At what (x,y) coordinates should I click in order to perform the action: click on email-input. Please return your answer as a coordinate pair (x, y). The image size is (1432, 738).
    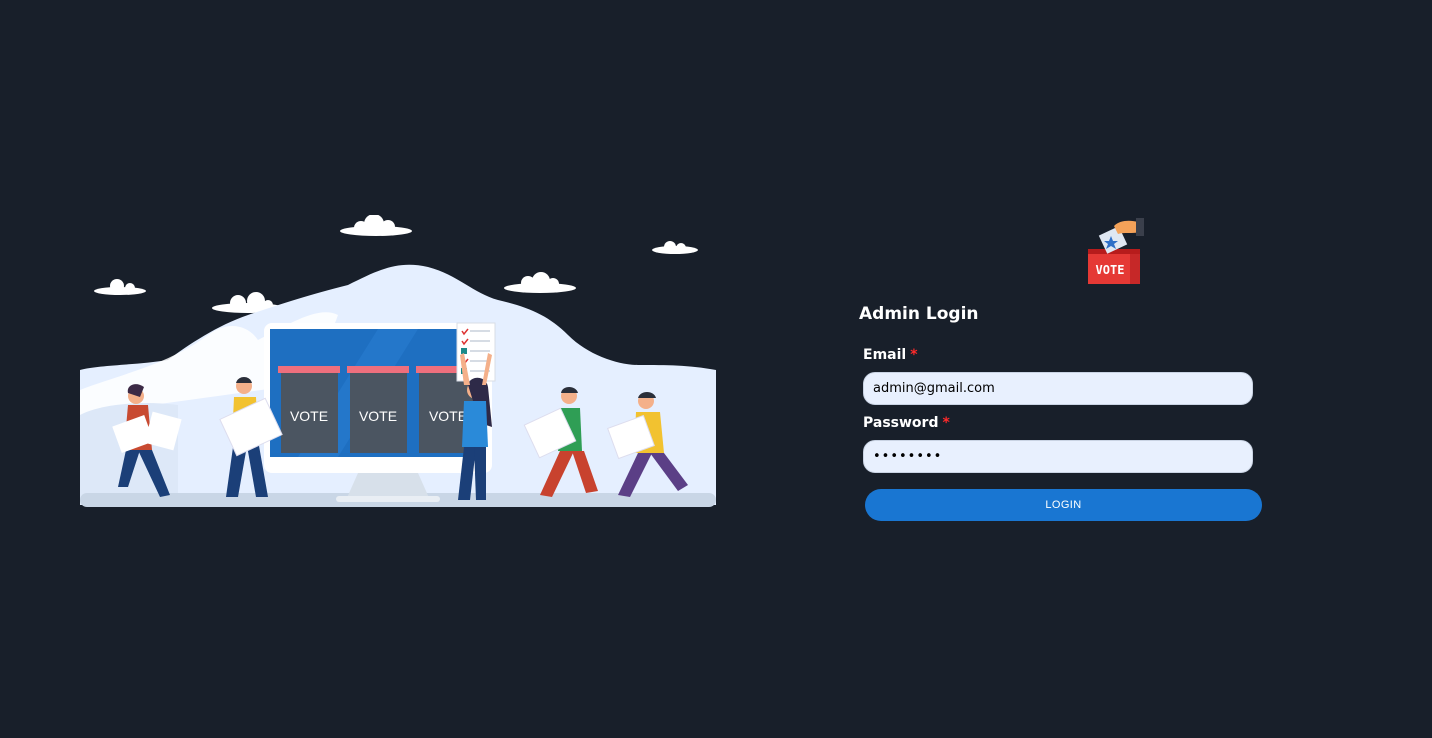
    Looking at the image, I should click on (1058, 388).